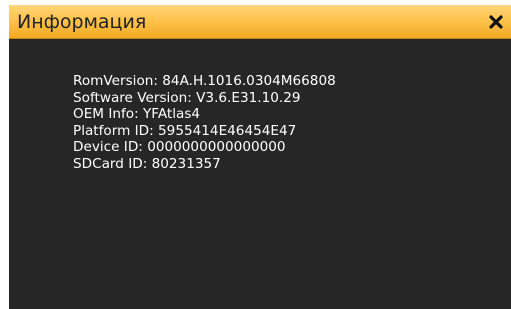 The width and height of the screenshot is (511, 309). Describe the element at coordinates (185, 130) in the screenshot. I see `platform-id-text: Platform ID: 5955414E46454E47` at that location.